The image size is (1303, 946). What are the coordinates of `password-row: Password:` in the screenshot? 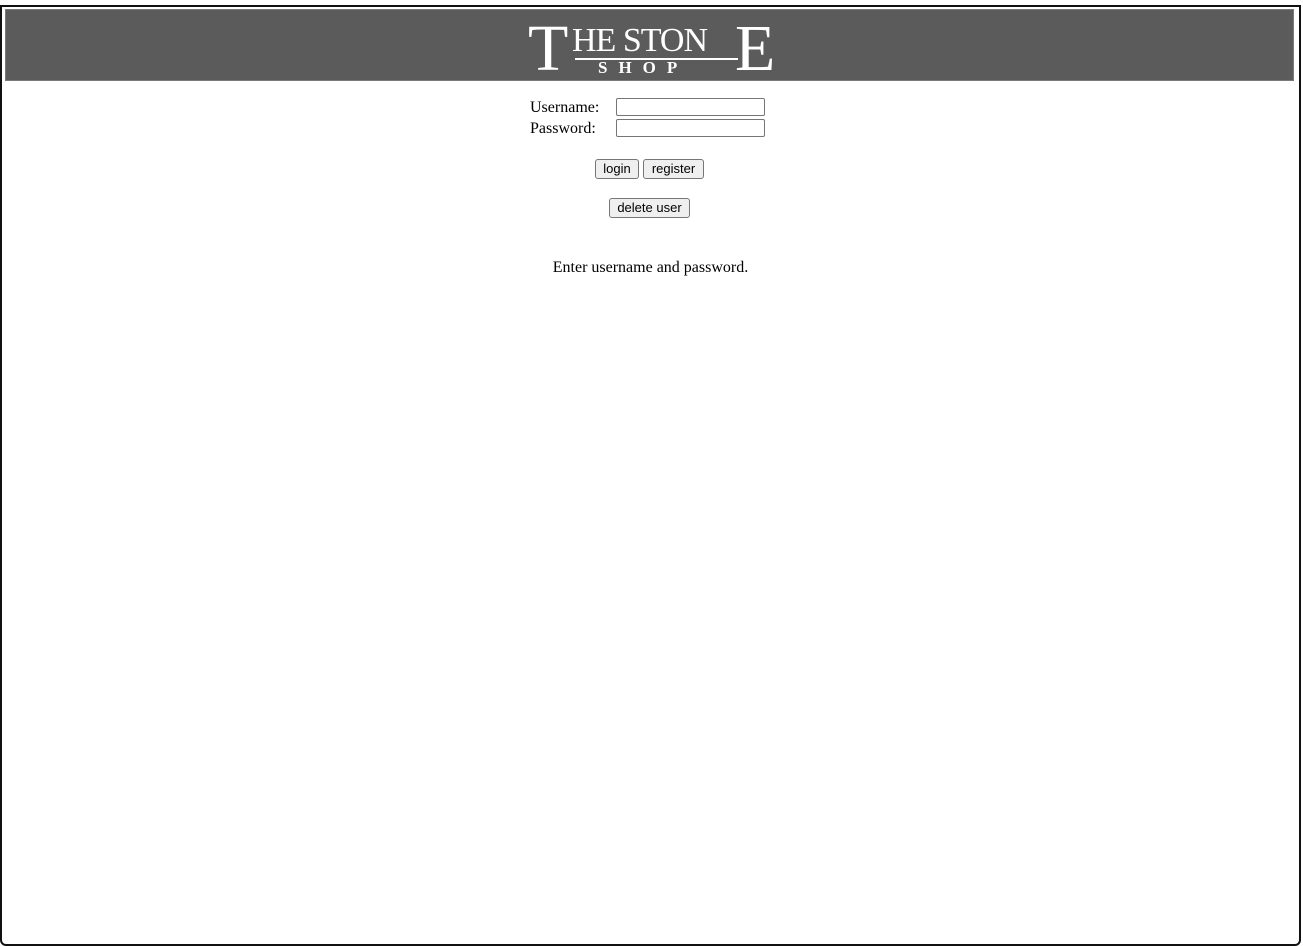 It's located at (660, 129).